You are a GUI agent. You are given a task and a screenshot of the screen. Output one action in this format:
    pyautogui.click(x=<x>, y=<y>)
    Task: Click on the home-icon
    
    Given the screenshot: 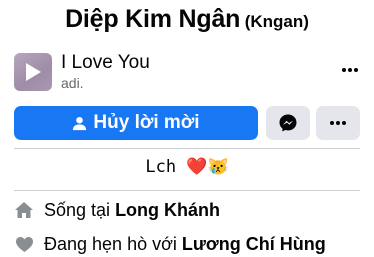 What is the action you would take?
    pyautogui.click(x=24, y=210)
    